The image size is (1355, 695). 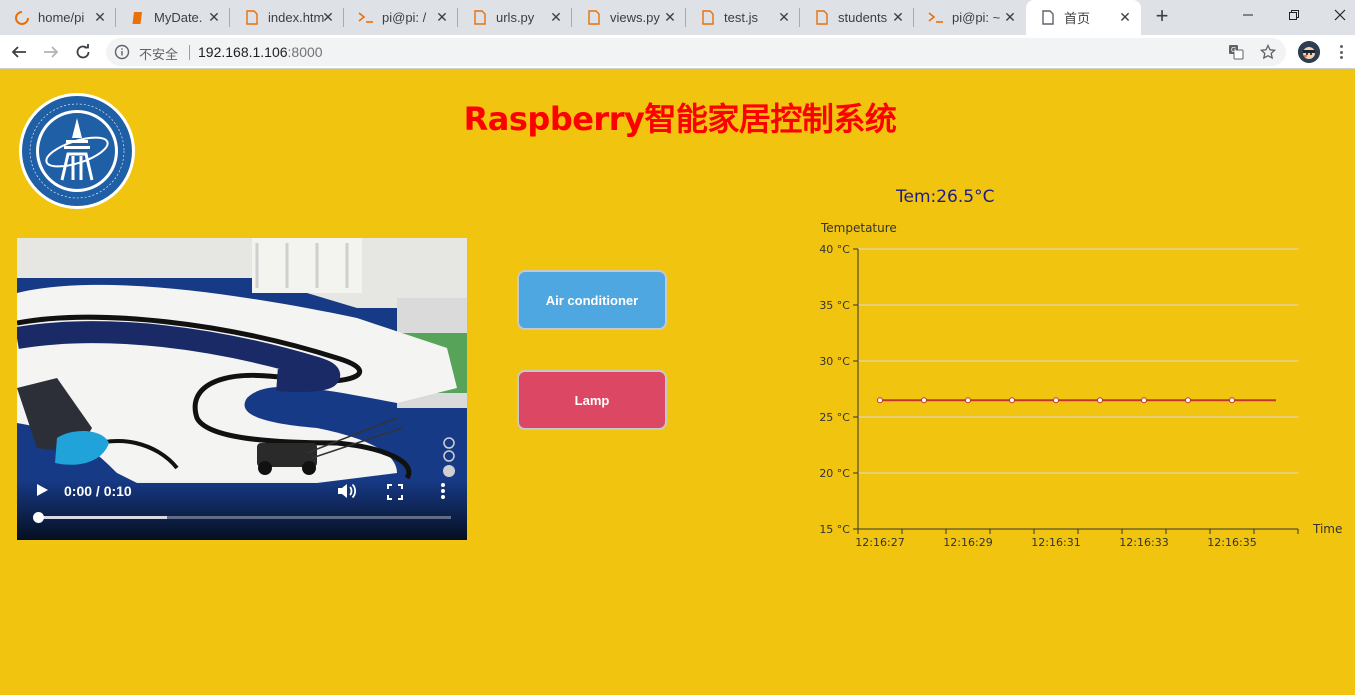 What do you see at coordinates (857, 17) in the screenshot?
I see `tab-students: students ✕` at bounding box center [857, 17].